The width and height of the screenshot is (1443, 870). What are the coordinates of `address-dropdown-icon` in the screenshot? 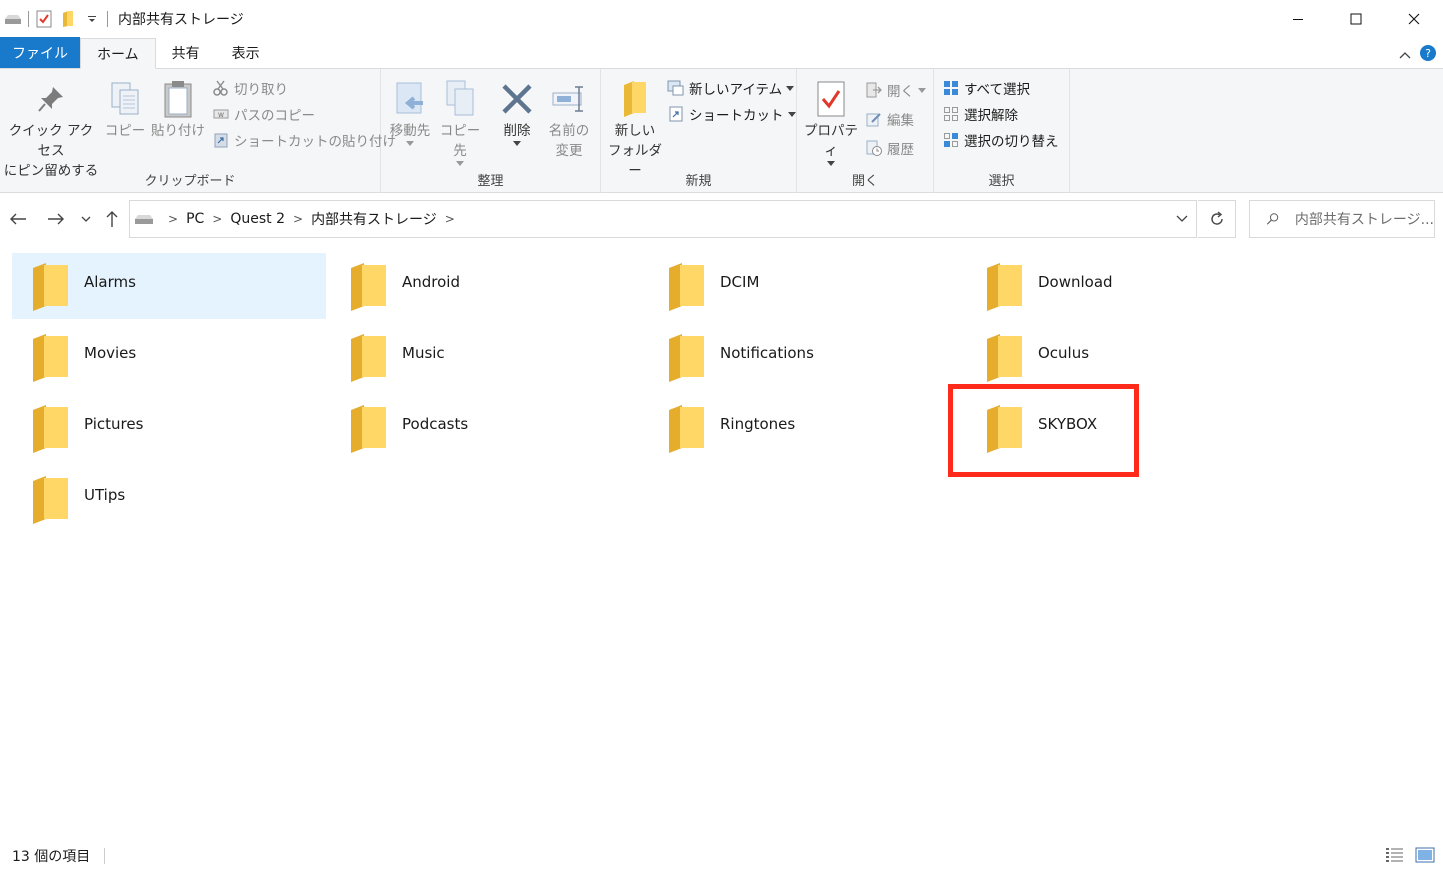 It's located at (1182, 219).